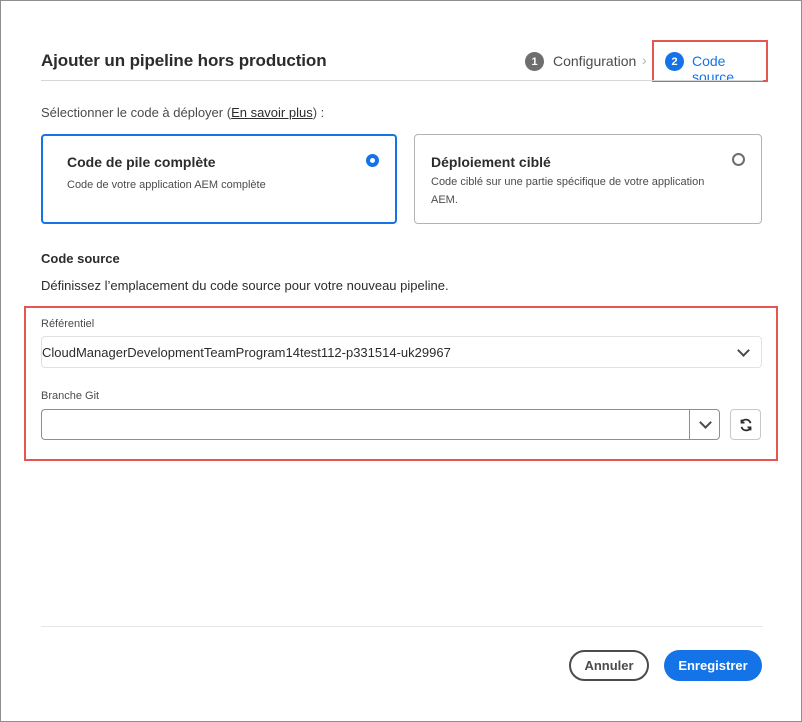 Image resolution: width=802 pixels, height=722 pixels. What do you see at coordinates (272, 112) in the screenshot?
I see `learn-more-link: En savoir plus` at bounding box center [272, 112].